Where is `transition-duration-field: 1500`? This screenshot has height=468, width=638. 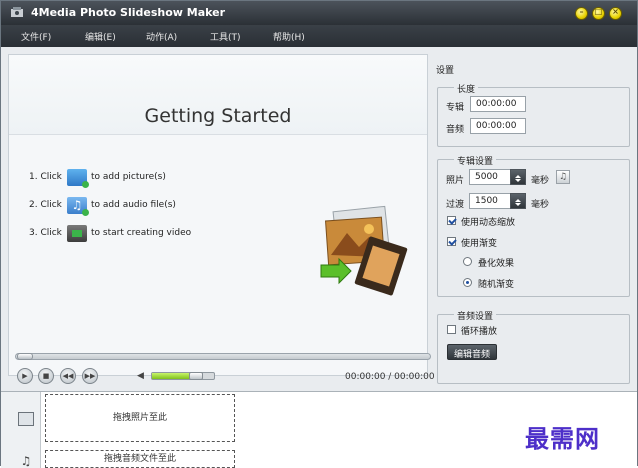
transition-duration-field: 1500 is located at coordinates (490, 201).